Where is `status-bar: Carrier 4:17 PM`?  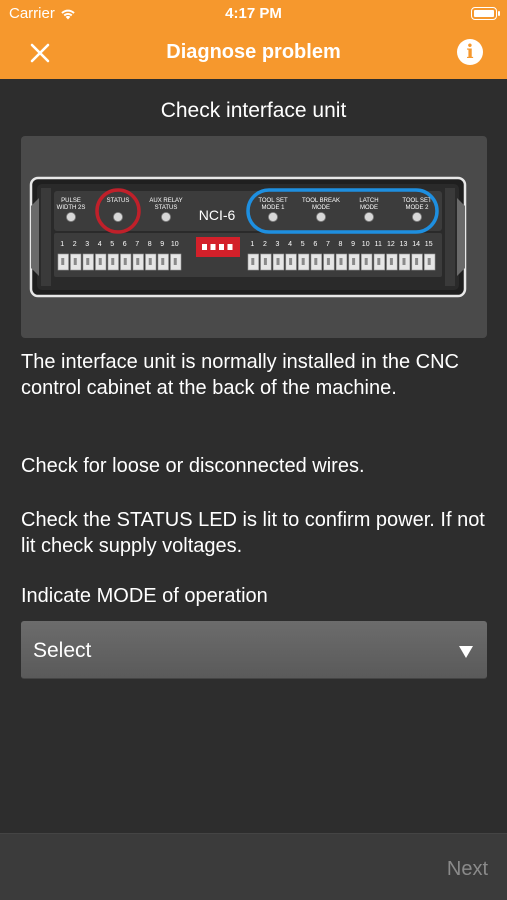 status-bar: Carrier 4:17 PM is located at coordinates (253, 14).